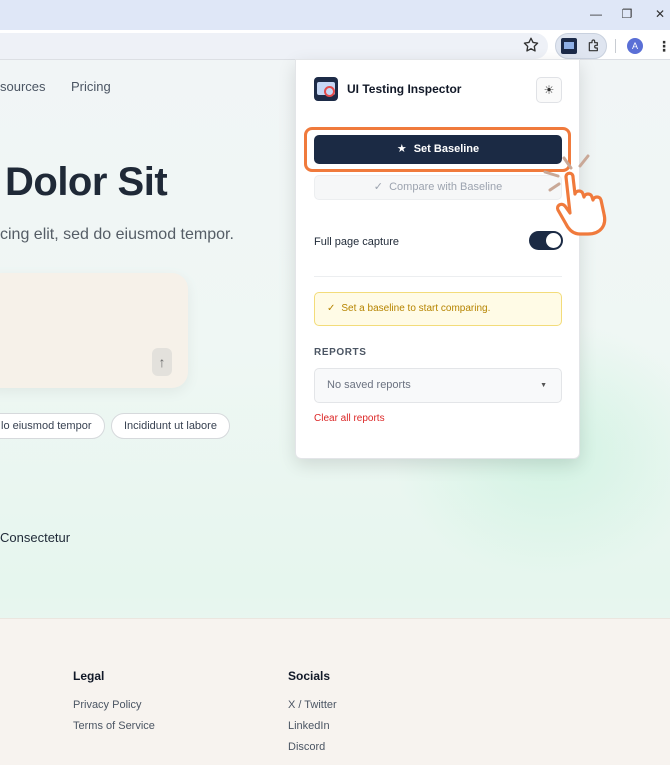 The height and width of the screenshot is (765, 670). I want to click on toolbar-separator, so click(615, 46).